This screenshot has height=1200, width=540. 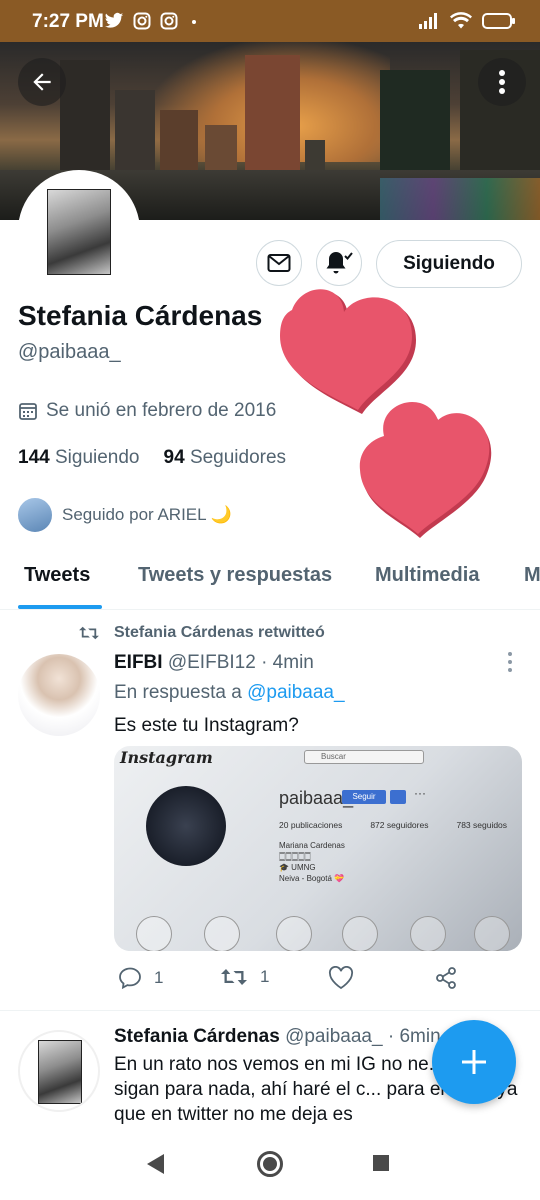 I want to click on bell-check-icon, so click(x=339, y=263).